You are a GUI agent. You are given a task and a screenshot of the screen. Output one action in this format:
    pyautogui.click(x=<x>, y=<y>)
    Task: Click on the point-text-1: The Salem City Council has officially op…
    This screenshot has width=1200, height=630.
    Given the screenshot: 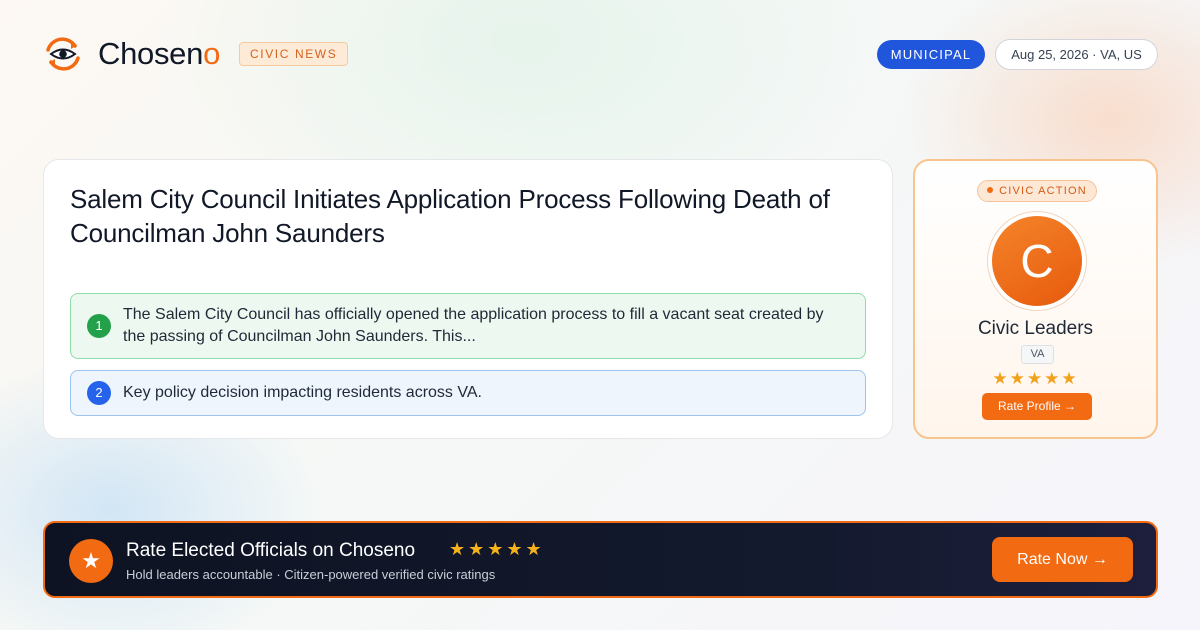 What is the action you would take?
    pyautogui.click(x=473, y=325)
    